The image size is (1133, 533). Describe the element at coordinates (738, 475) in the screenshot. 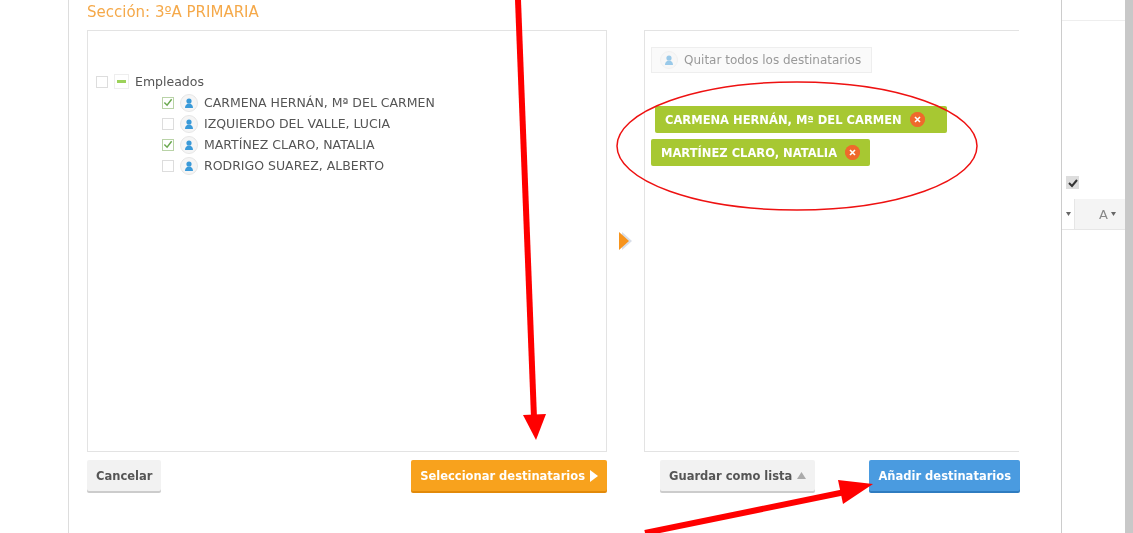

I see `save-as-list-button: Guardar como lista` at that location.